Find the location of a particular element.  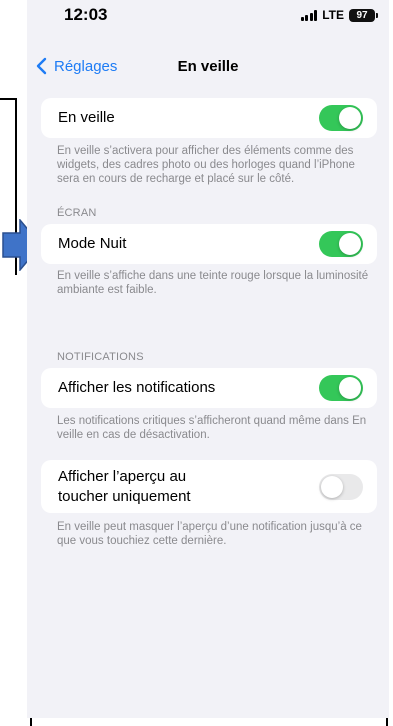

preview-label-line1: Afficher l’aperçu au is located at coordinates (122, 476).